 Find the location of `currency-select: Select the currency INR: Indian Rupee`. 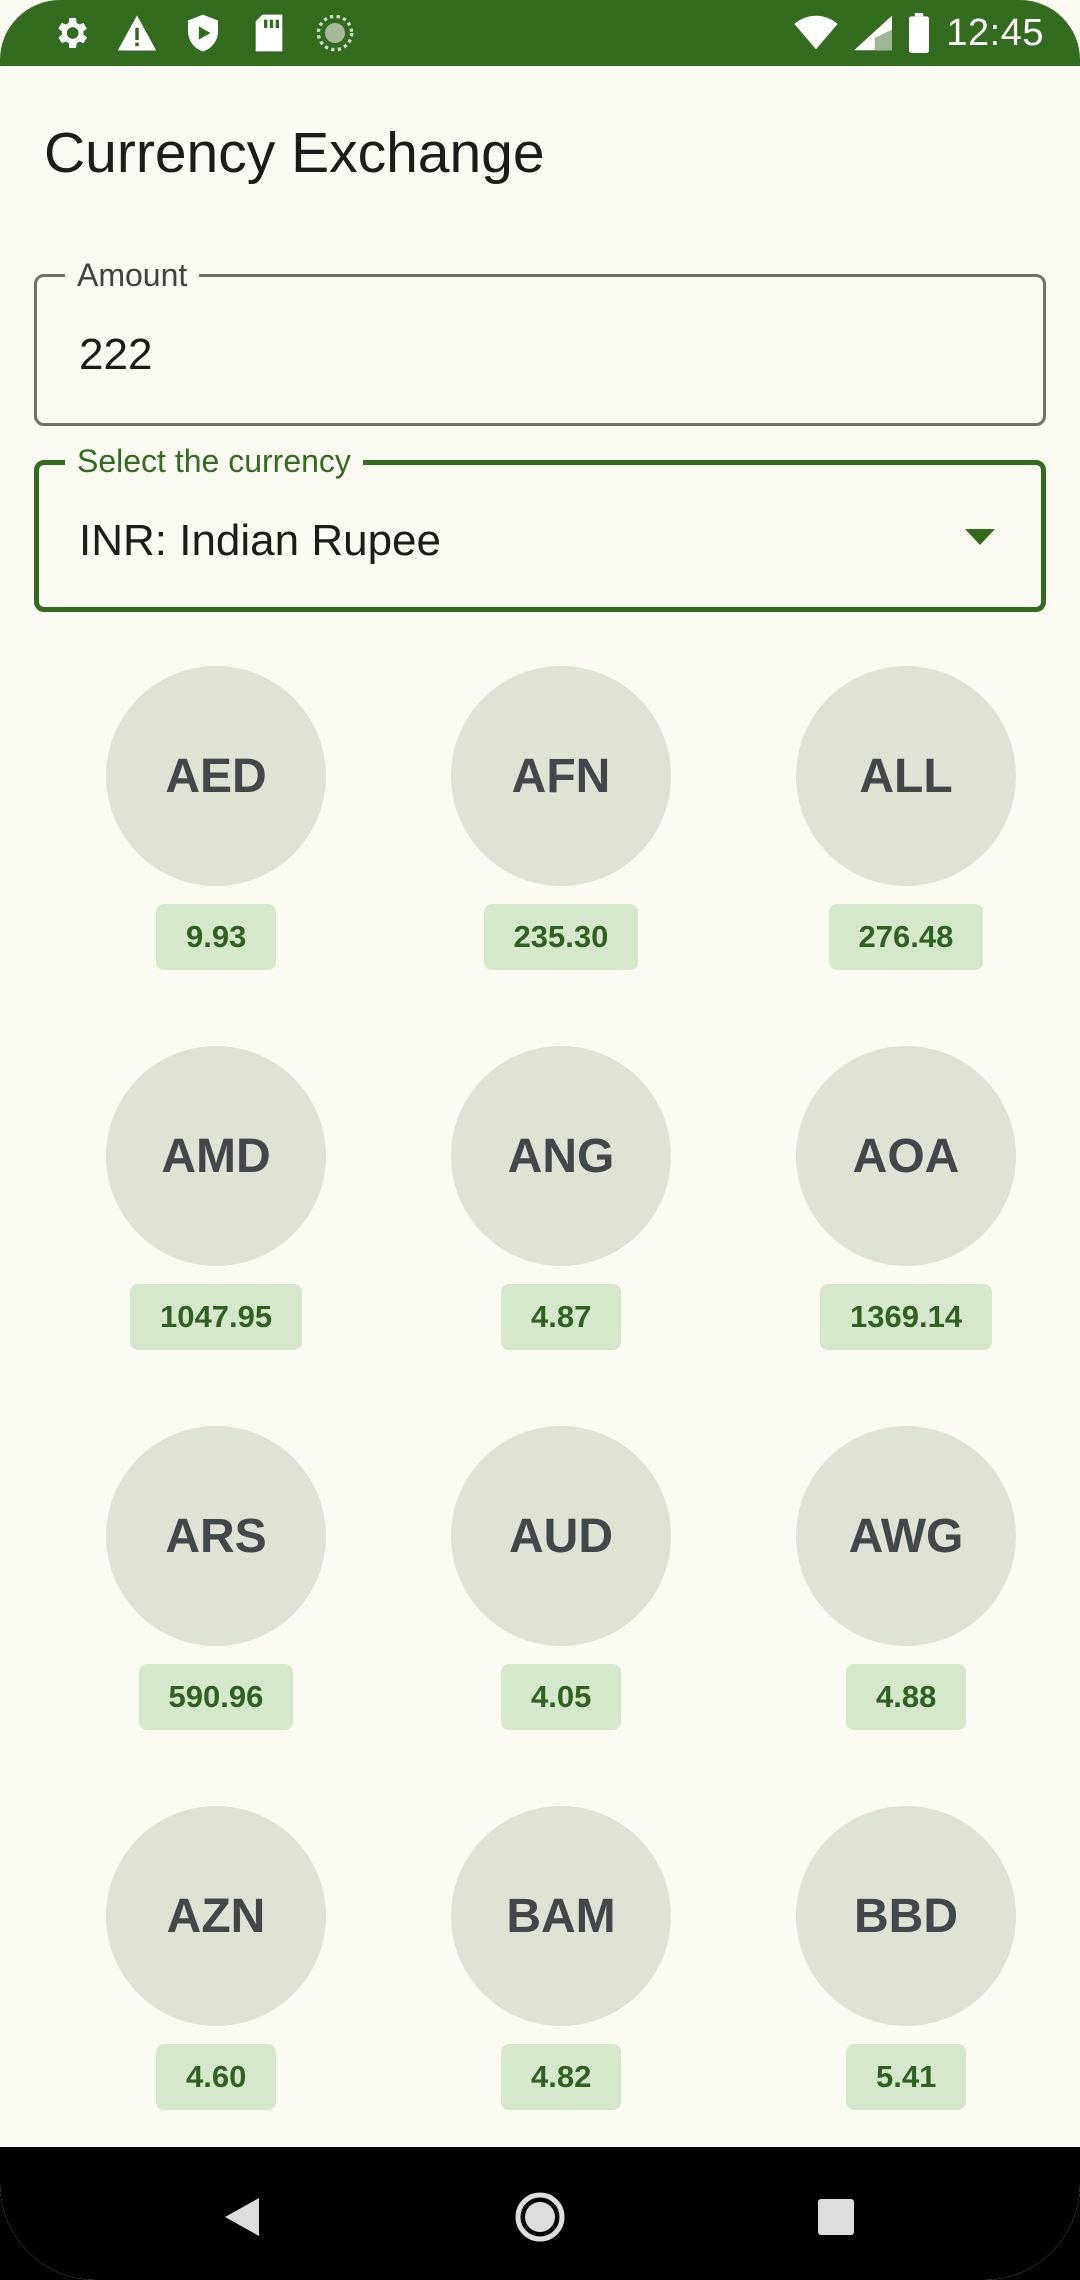

currency-select: Select the currency INR: Indian Rupee is located at coordinates (540, 526).